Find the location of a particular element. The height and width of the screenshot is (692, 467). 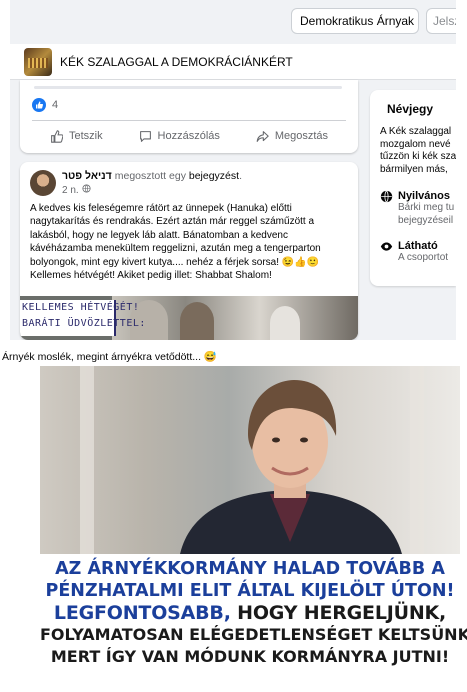

slogan-line-3: LEGFONTOSABB, HOGY HERGELJÜNK, is located at coordinates (250, 613).